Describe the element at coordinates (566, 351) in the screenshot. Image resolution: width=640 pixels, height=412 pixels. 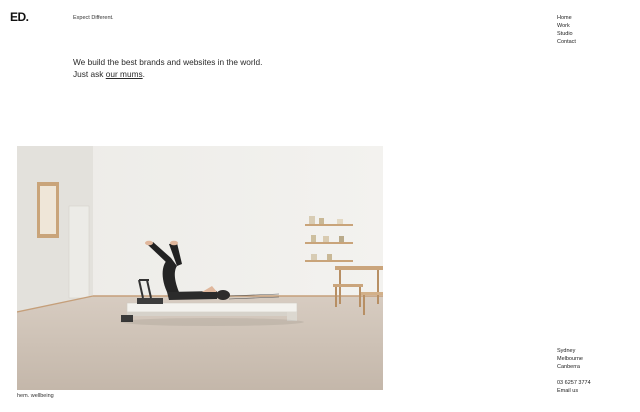
I see `city-sydney: Sydney` at that location.